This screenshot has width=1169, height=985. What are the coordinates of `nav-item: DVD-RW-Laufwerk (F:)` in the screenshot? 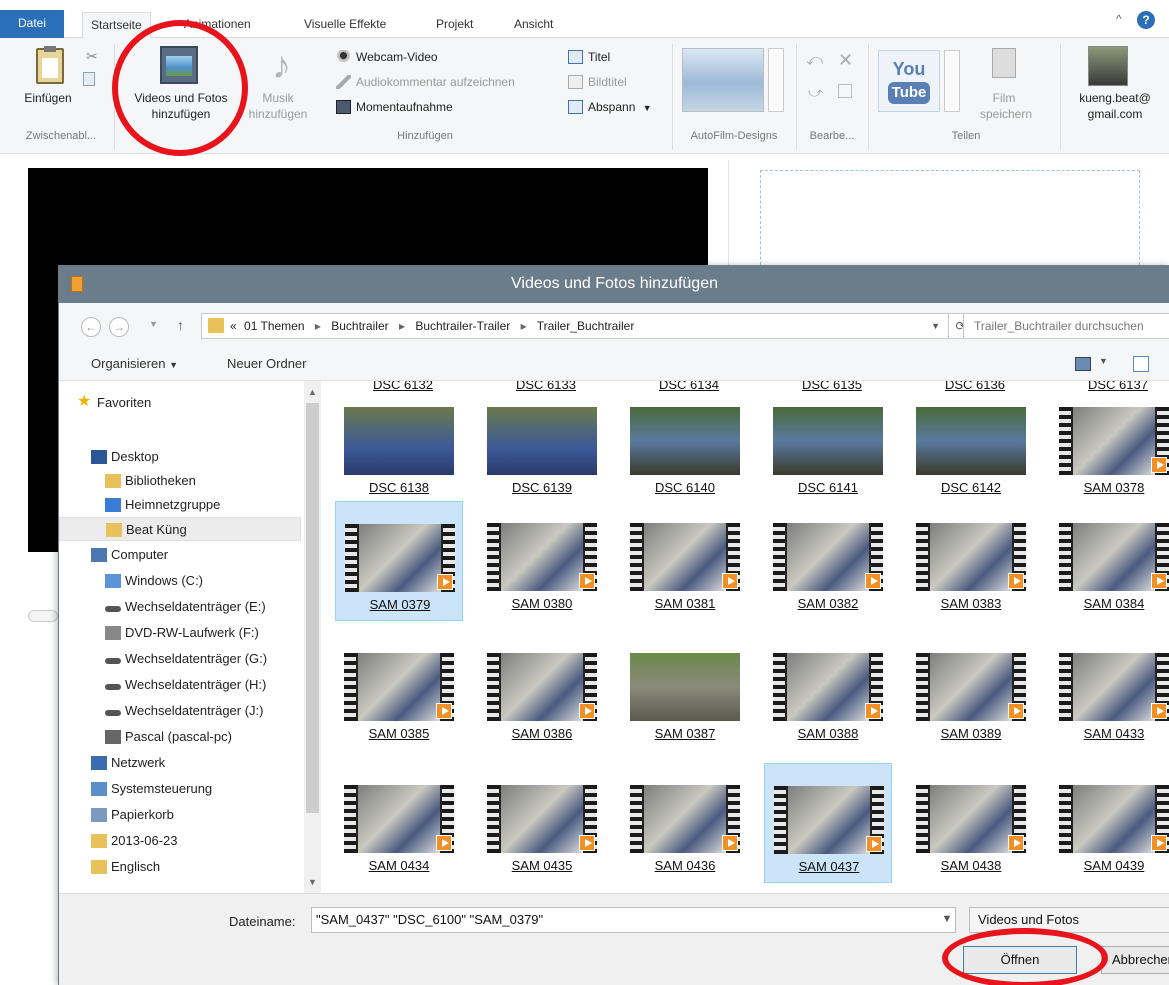 It's located at (180, 633).